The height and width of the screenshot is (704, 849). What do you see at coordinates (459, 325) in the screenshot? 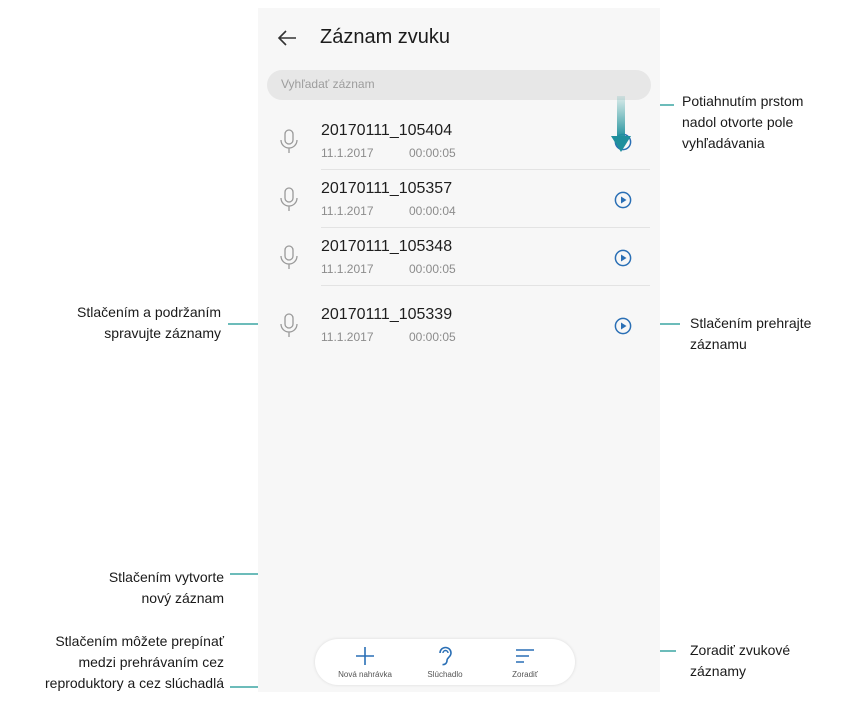
I see `recording-row: 20170111_105339 11.1.2017 00:00:05` at bounding box center [459, 325].